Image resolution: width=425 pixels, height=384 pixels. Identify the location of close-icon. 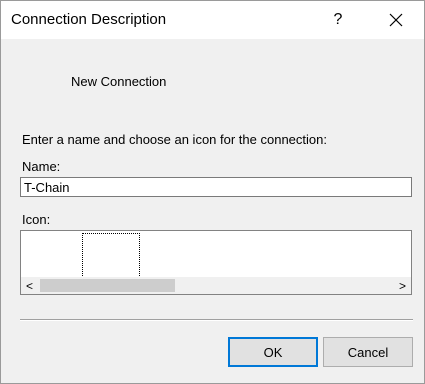
(396, 20).